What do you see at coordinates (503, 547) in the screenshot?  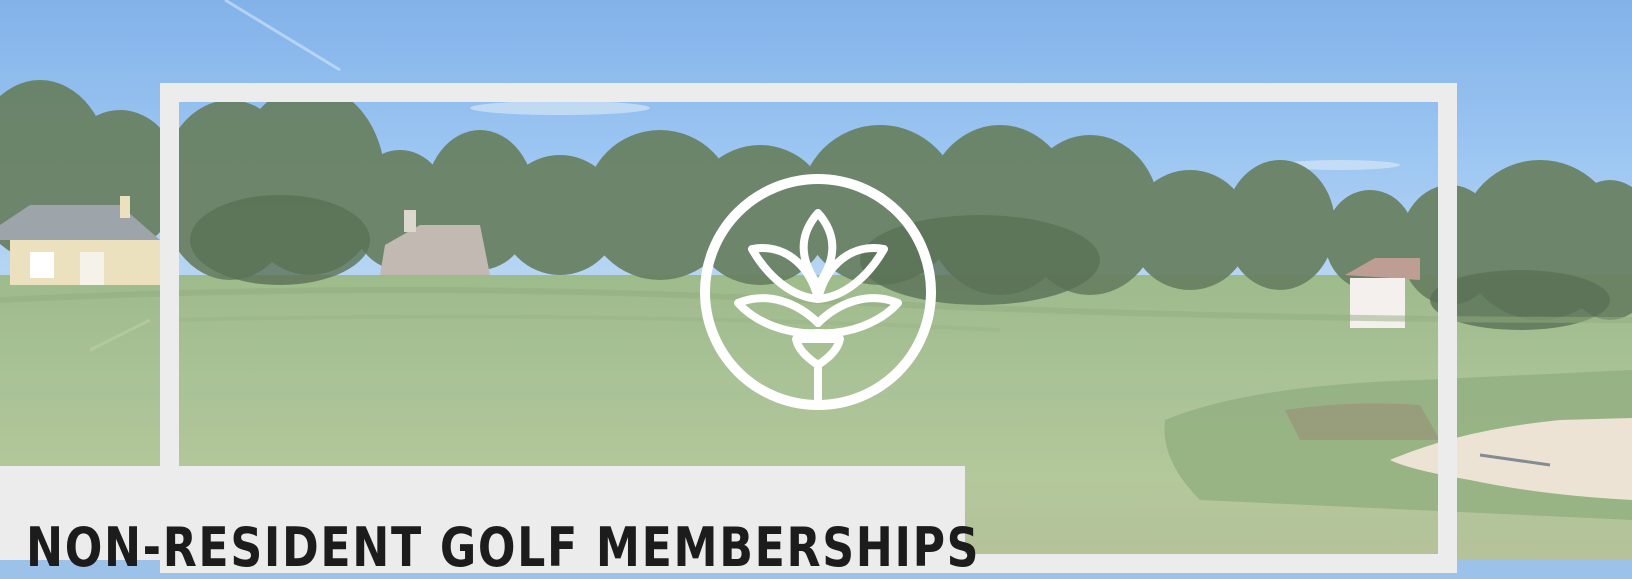 I see `page-title: NON-RESIDENT GOLF MEMBERSHIPS` at bounding box center [503, 547].